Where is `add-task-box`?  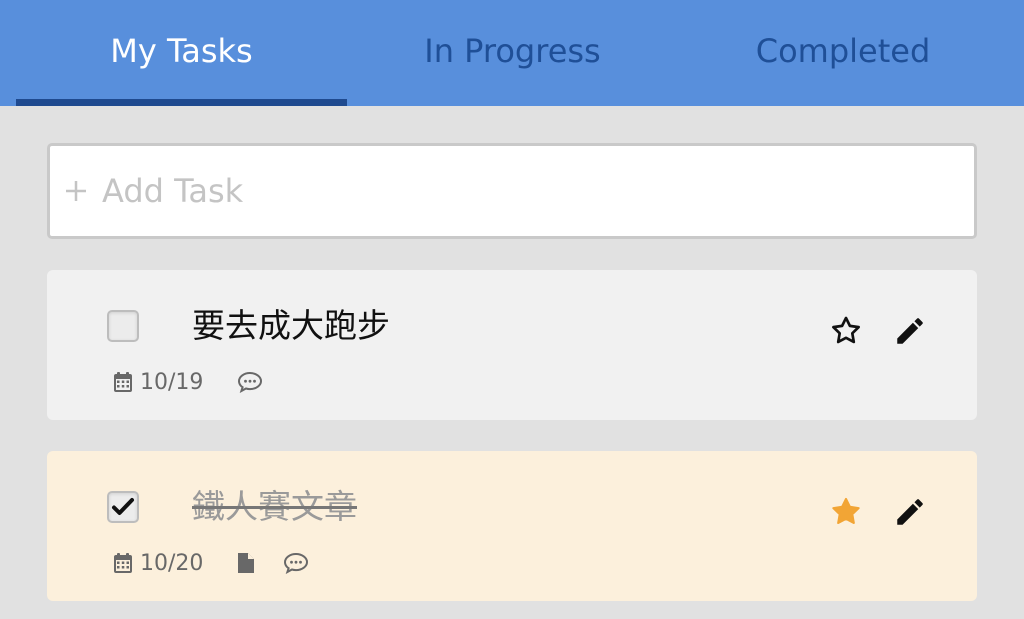
add-task-box is located at coordinates (512, 191).